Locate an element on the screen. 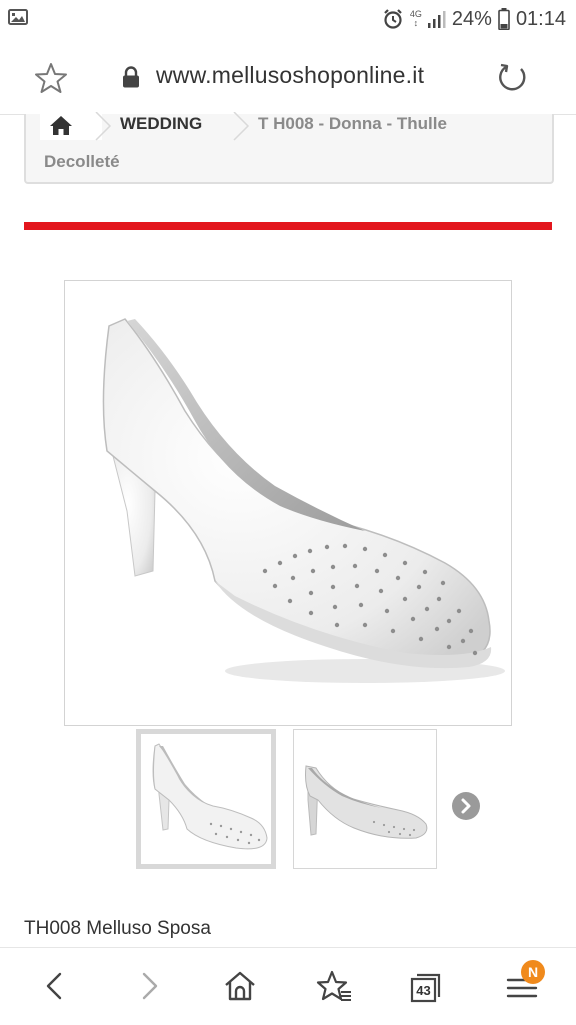 This screenshot has width=576, height=1025. status-bar: 4G ↕ 24% 01:14 is located at coordinates (288, 19).